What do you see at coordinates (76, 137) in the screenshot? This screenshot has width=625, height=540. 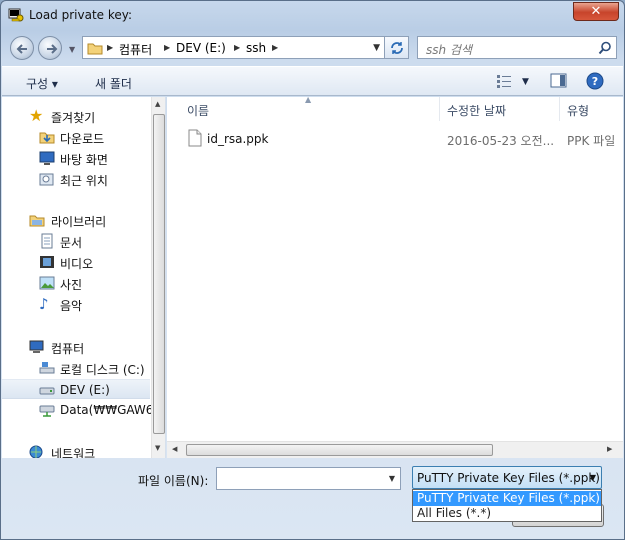 I see `nav-item-downloads: 다운로드` at bounding box center [76, 137].